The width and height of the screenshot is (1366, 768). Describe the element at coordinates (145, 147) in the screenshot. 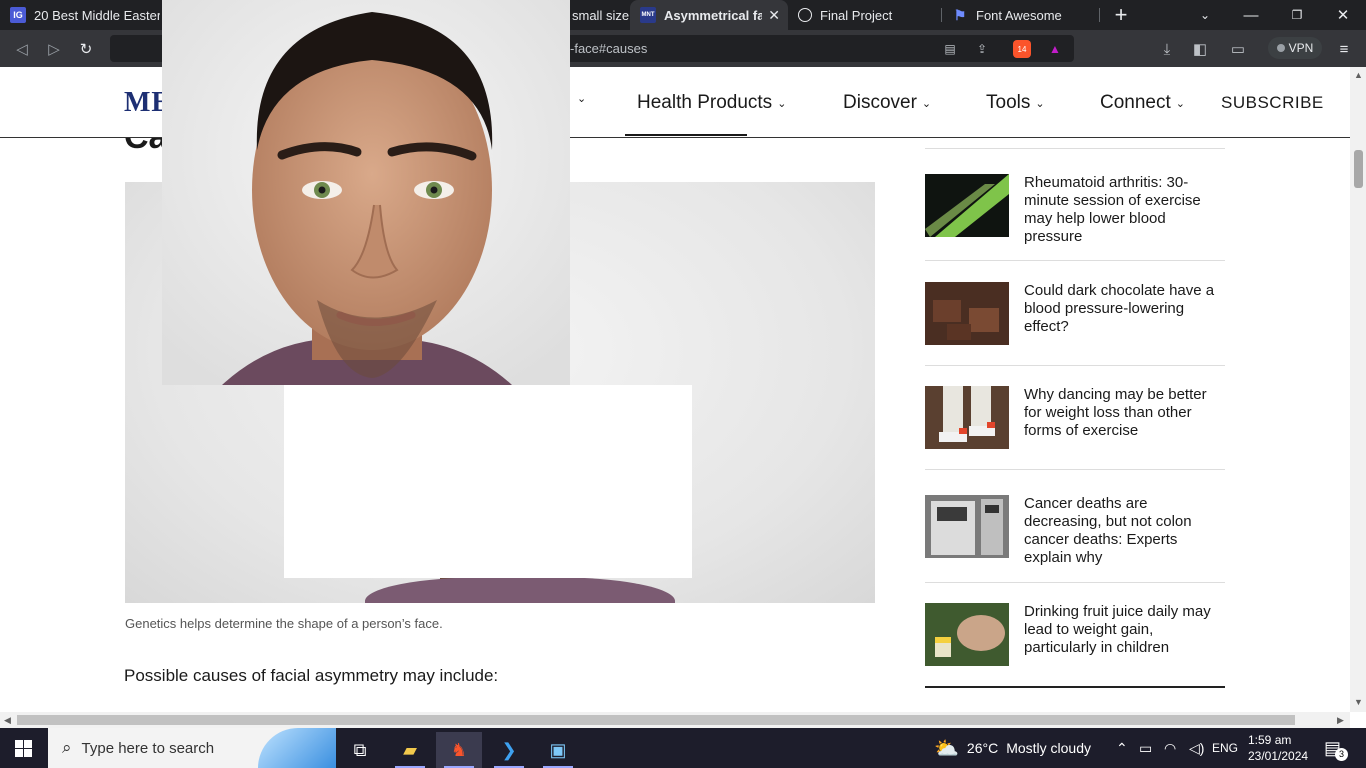

I see `article-heading: Ca` at that location.